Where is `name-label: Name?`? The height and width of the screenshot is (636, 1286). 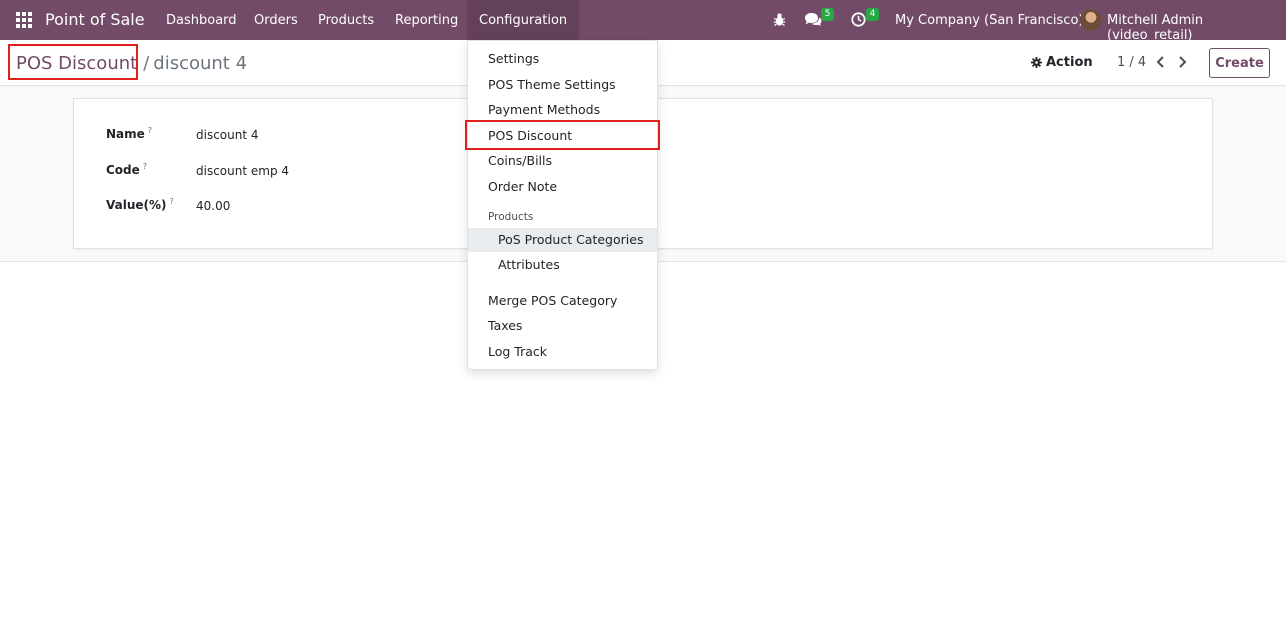
name-label: Name? is located at coordinates (129, 133).